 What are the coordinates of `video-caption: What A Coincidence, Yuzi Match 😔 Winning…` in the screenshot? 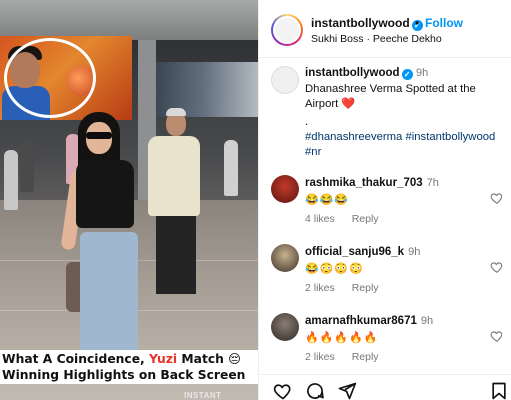 It's located at (129, 367).